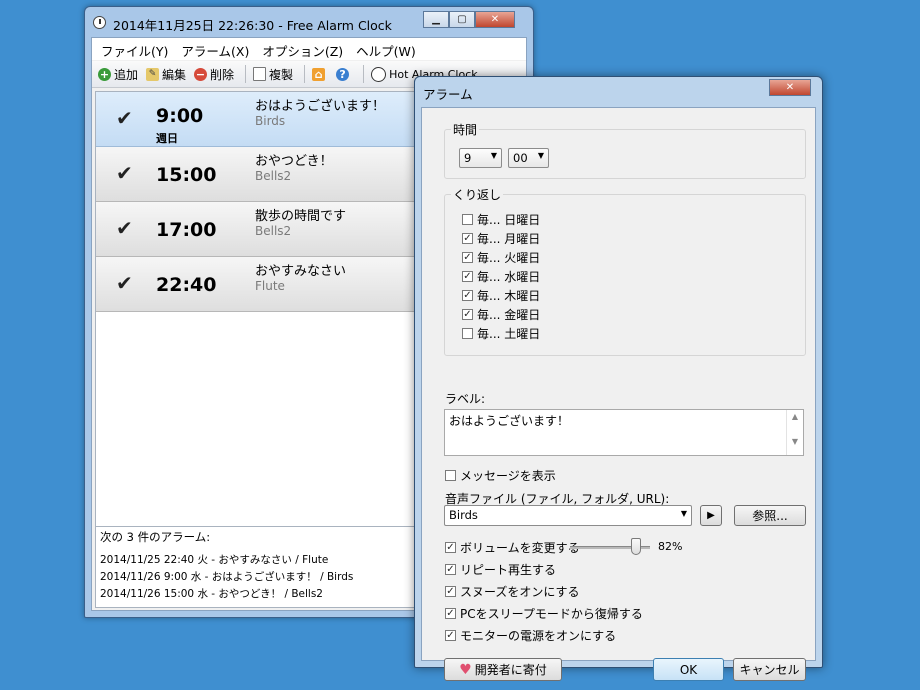 The width and height of the screenshot is (920, 690). I want to click on show-message-checkbox: メッセージを表示, so click(500, 475).